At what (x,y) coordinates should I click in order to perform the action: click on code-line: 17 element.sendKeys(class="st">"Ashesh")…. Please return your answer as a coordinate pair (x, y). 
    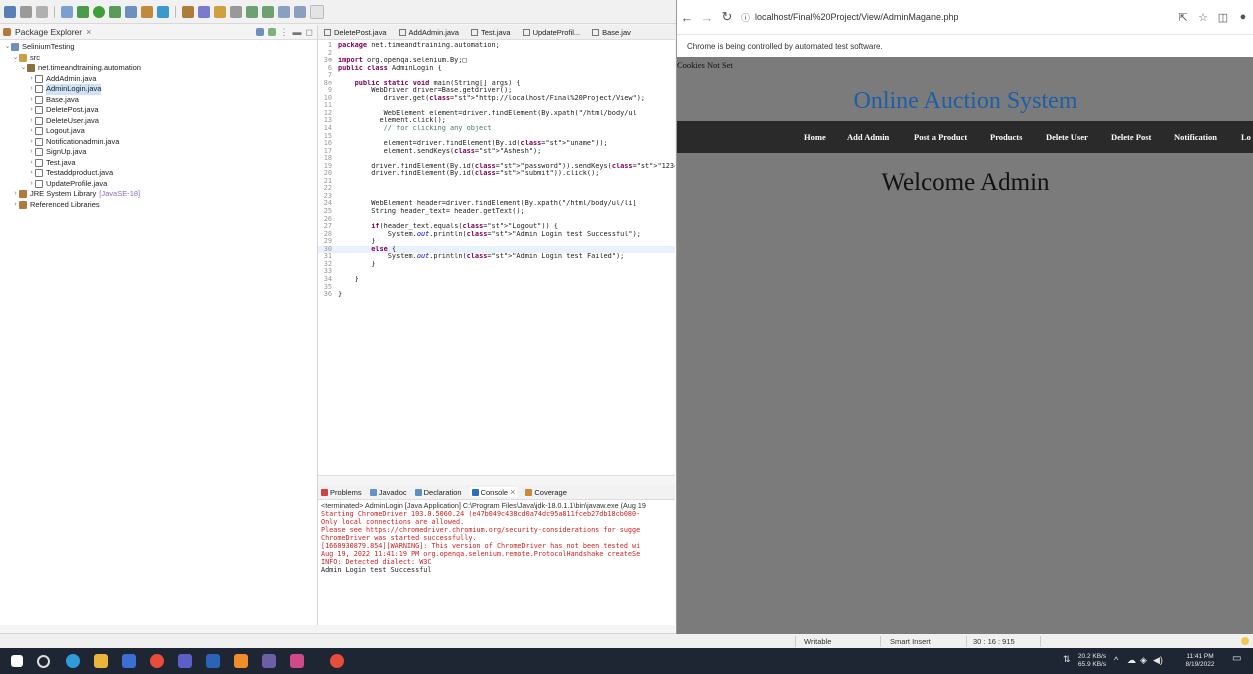
    Looking at the image, I should click on (496, 151).